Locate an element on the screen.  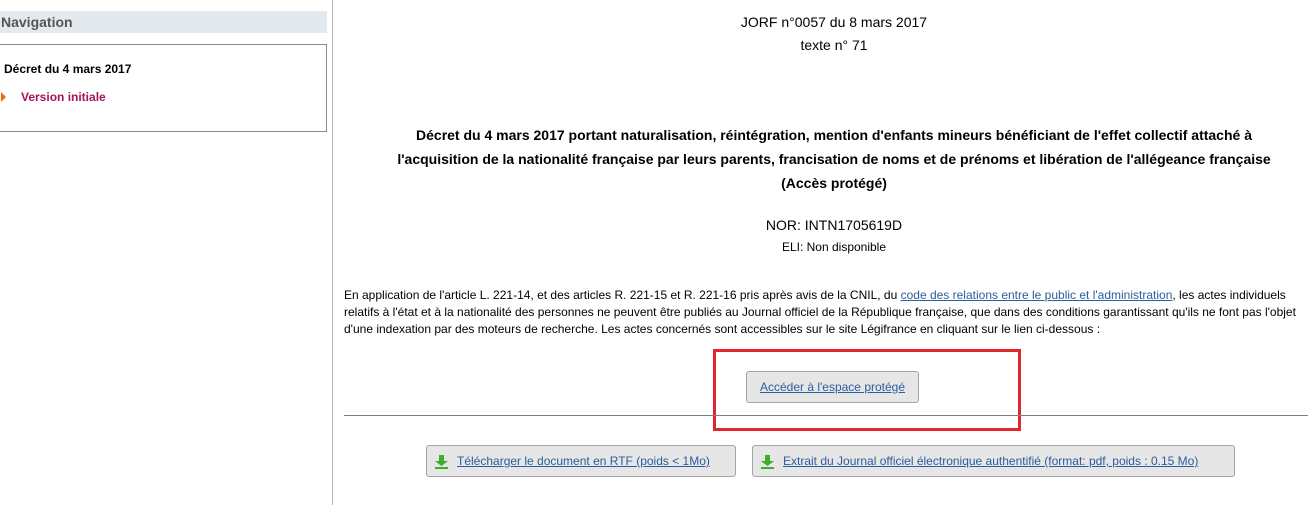
nor-code: NOR: INTN1705619D is located at coordinates (834, 225).